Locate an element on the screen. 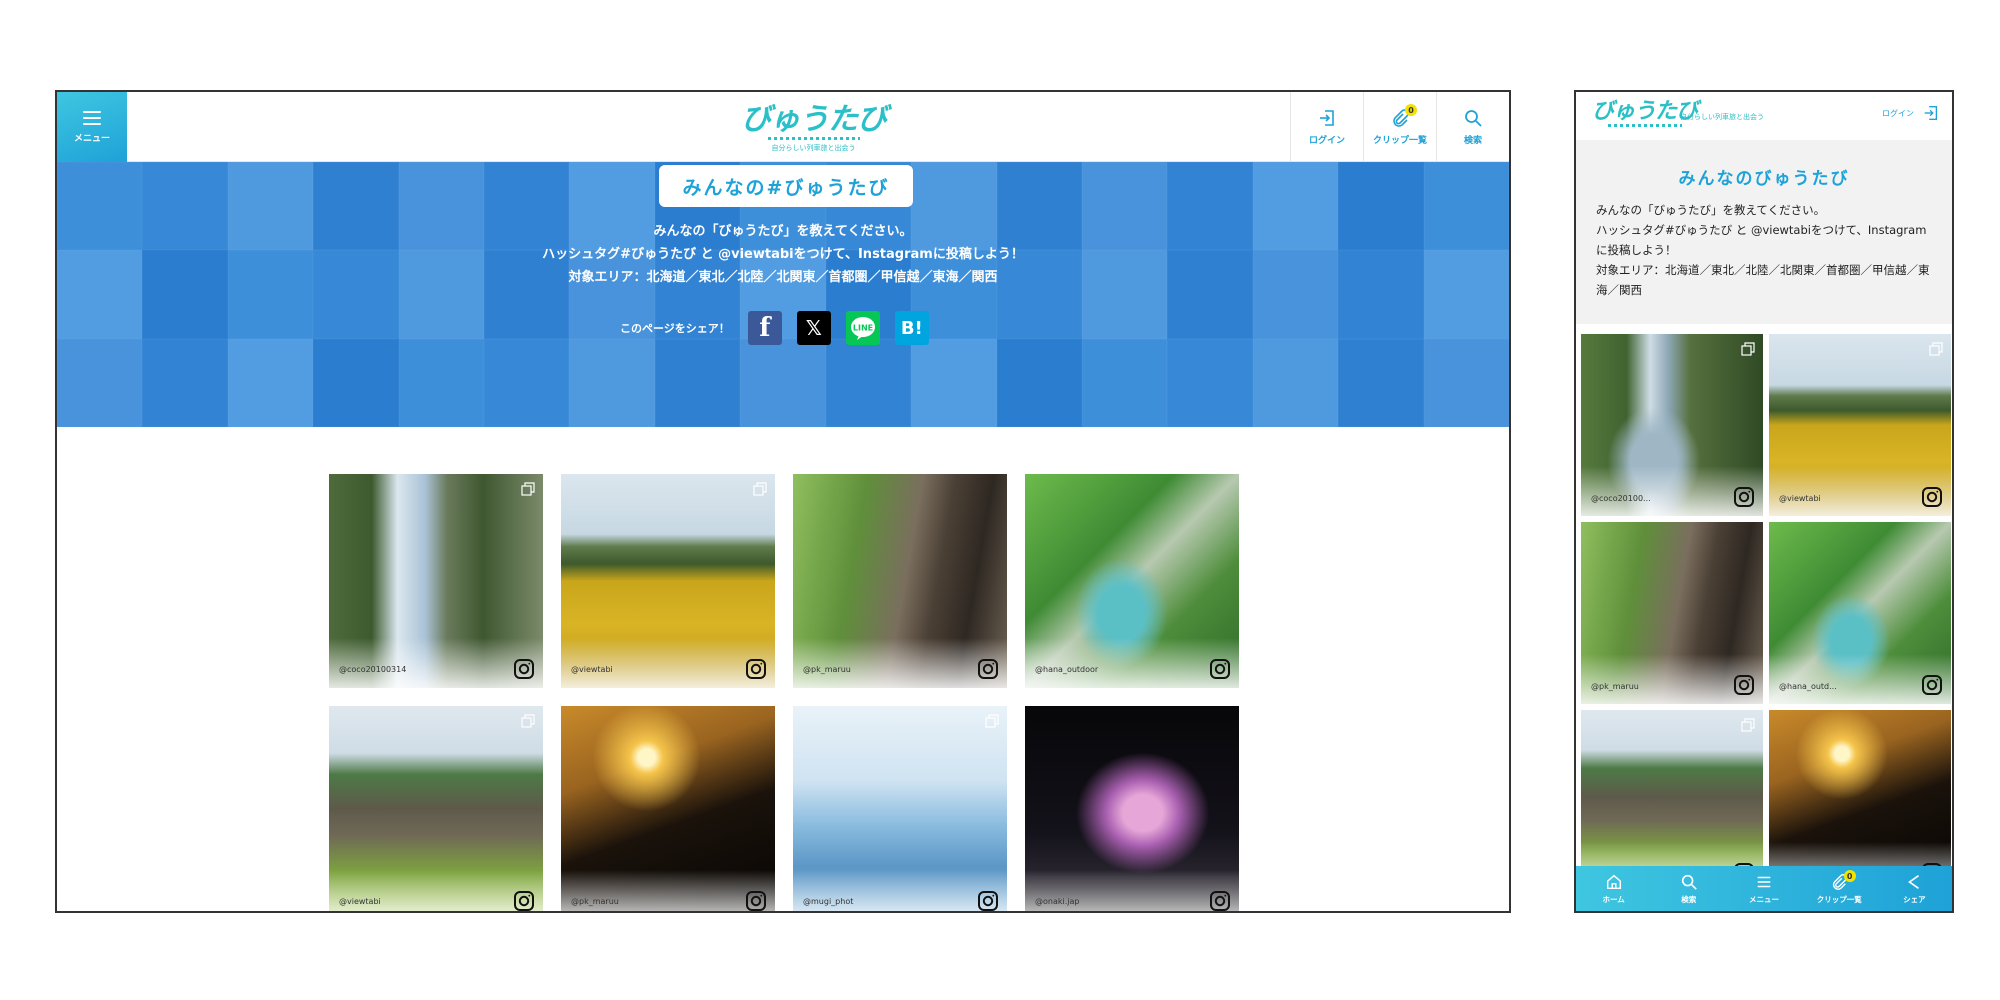 This screenshot has height=1000, width=2000. nav-label: 検索 is located at coordinates (1689, 899).